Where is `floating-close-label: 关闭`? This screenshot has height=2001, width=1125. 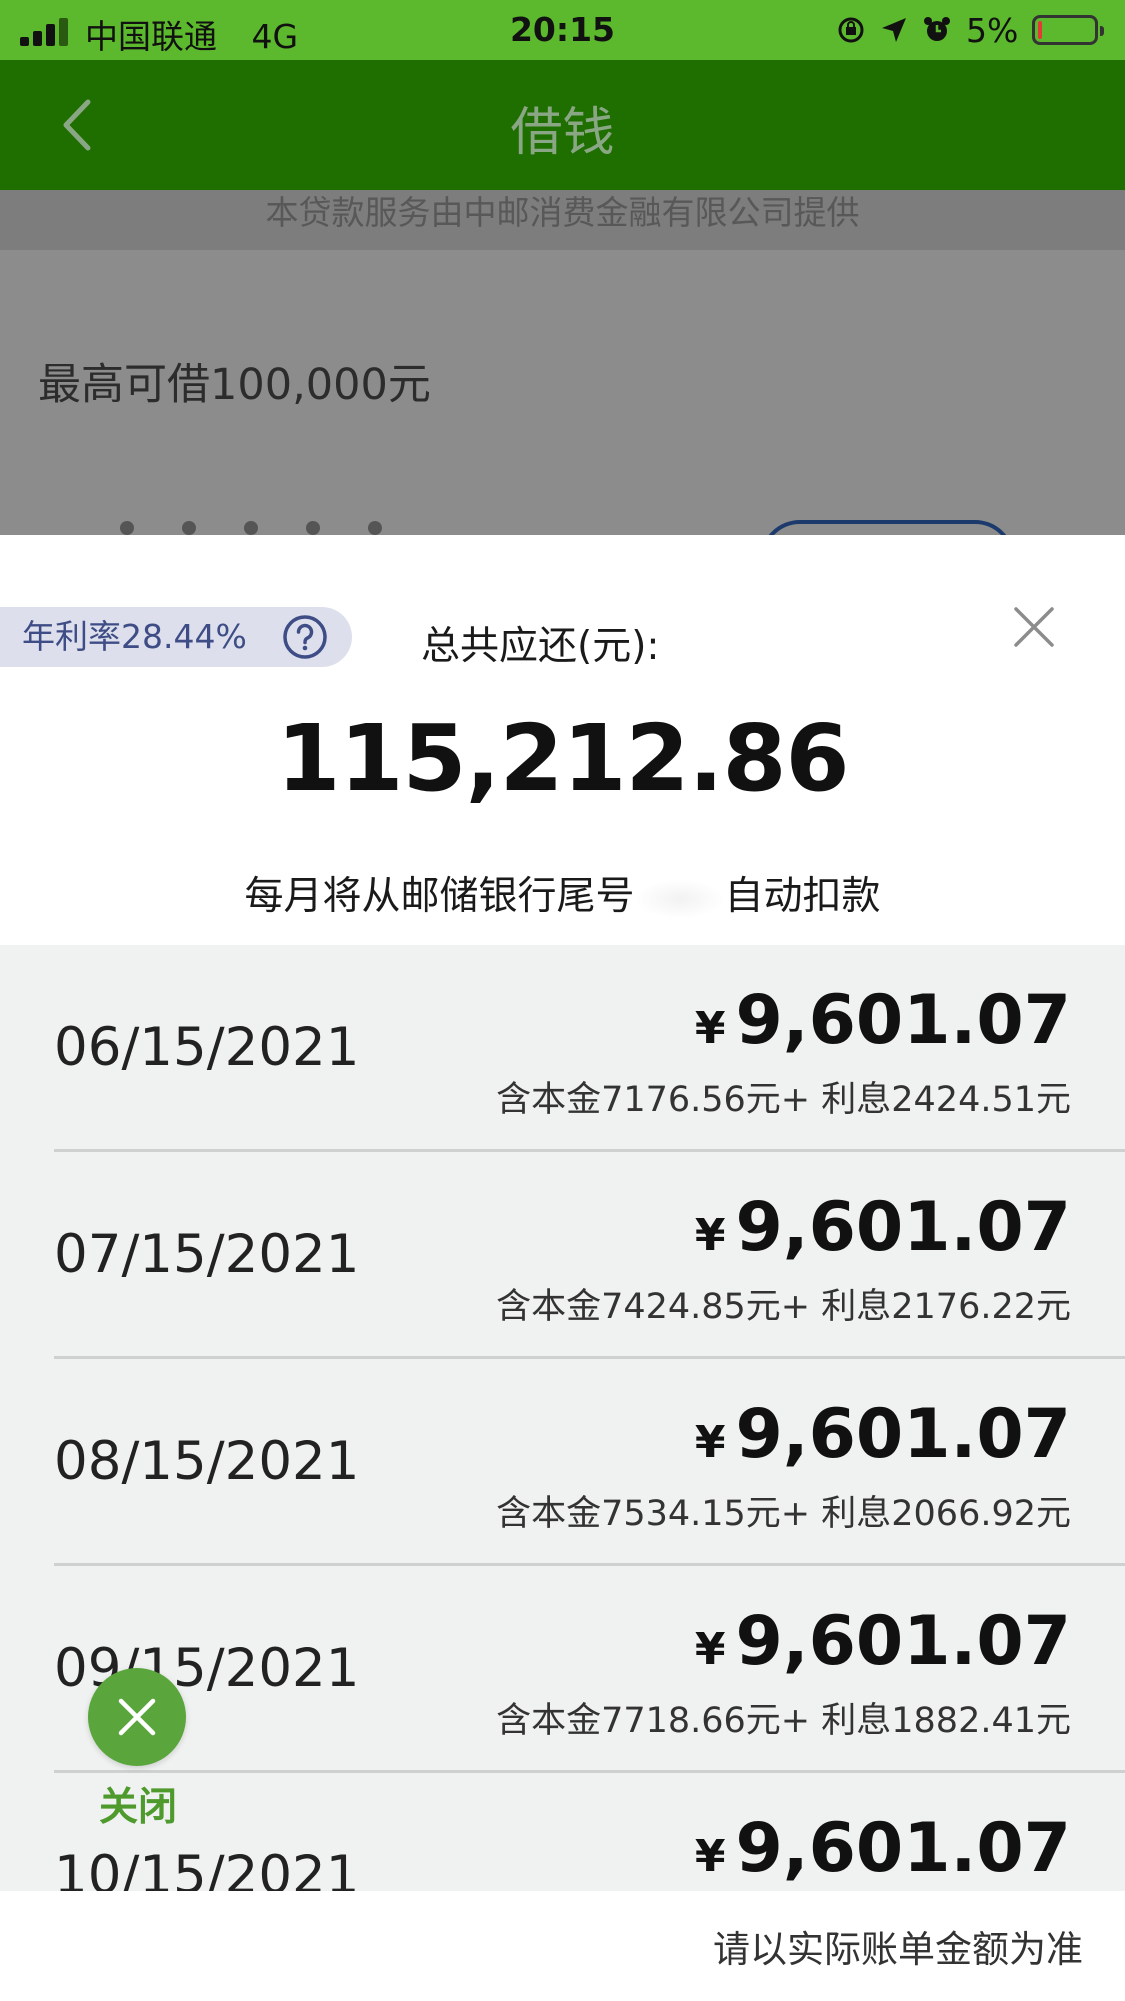
floating-close-label: 关闭 is located at coordinates (138, 1804).